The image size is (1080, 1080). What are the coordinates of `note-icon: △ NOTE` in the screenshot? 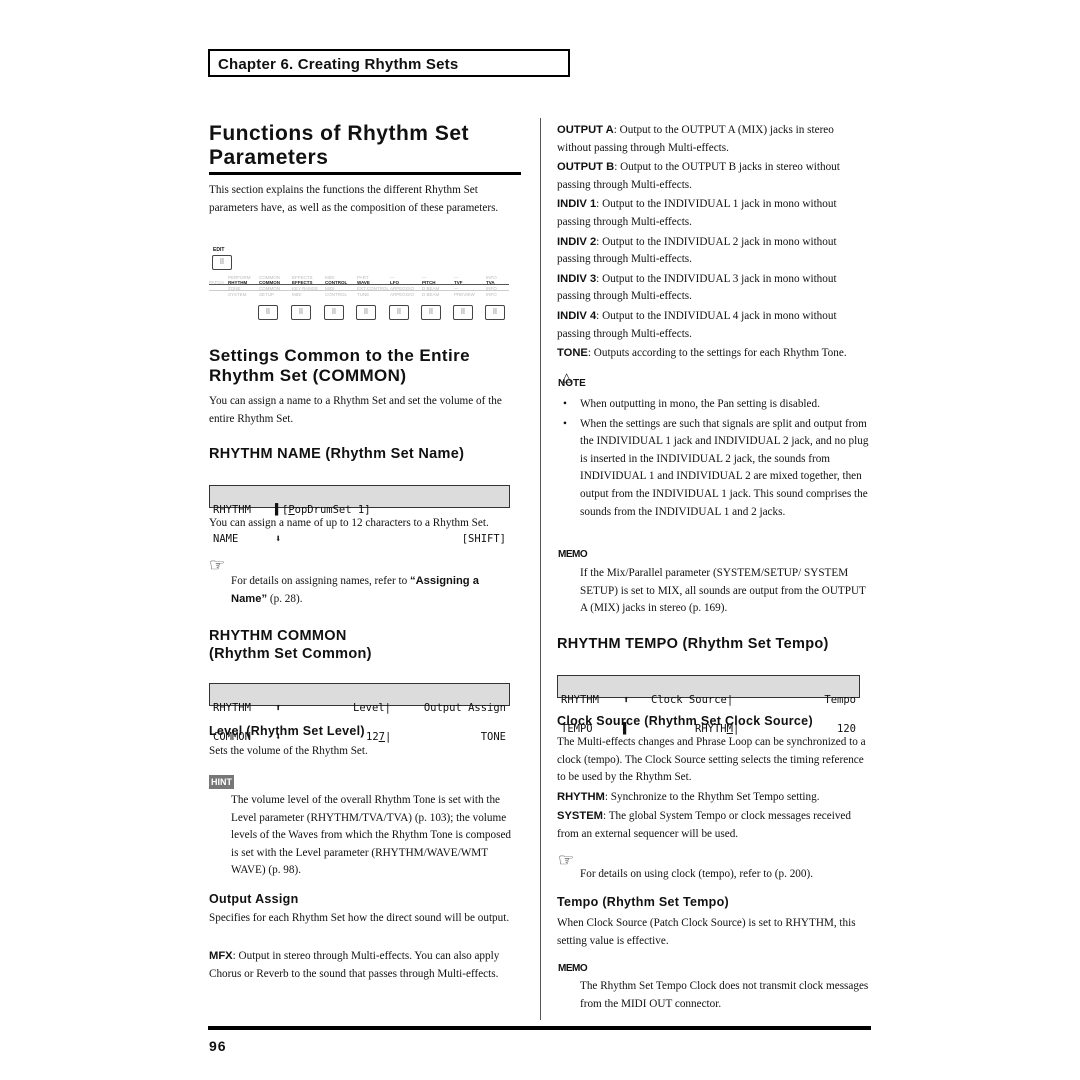 It's located at (572, 379).